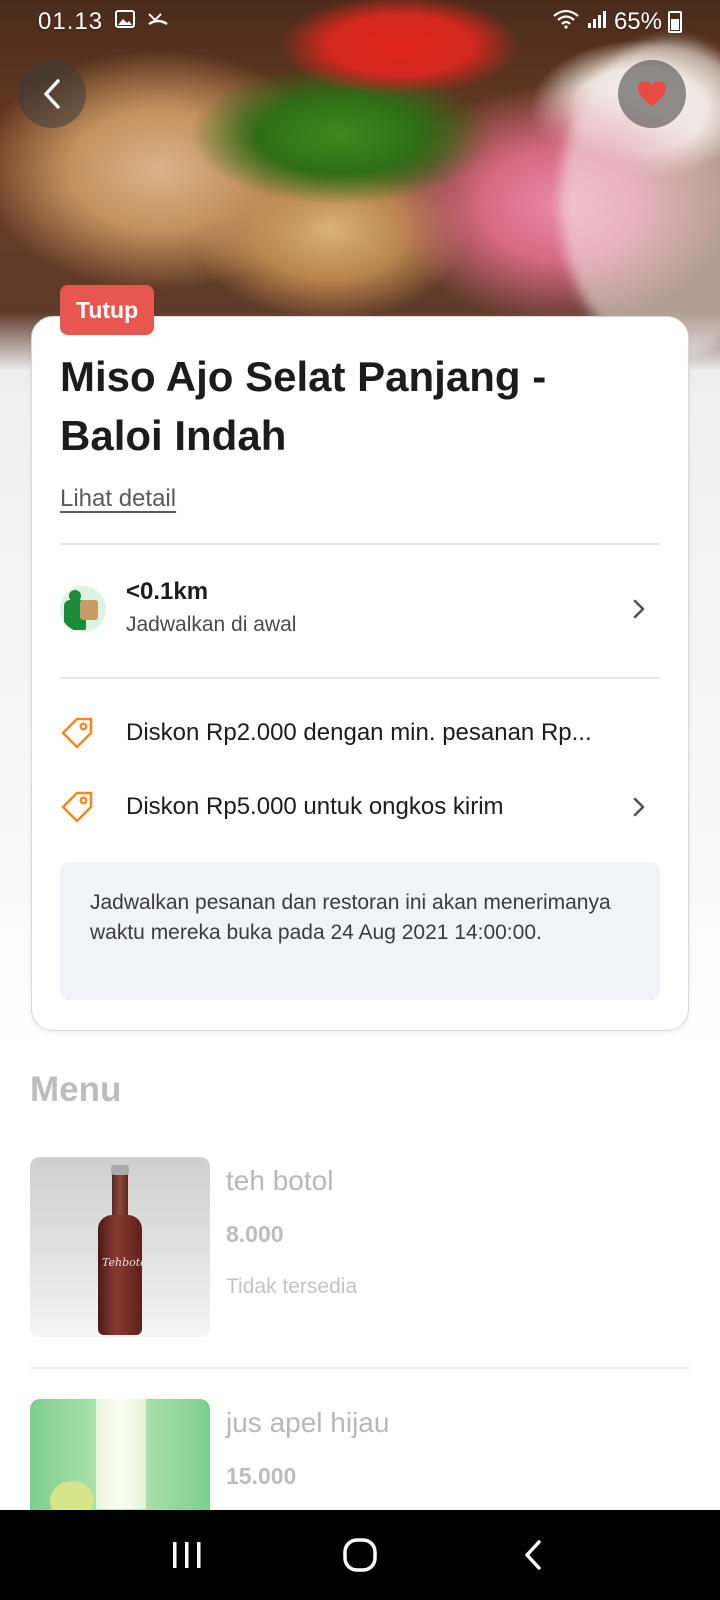 The width and height of the screenshot is (720, 1600). I want to click on favorite-button, so click(652, 94).